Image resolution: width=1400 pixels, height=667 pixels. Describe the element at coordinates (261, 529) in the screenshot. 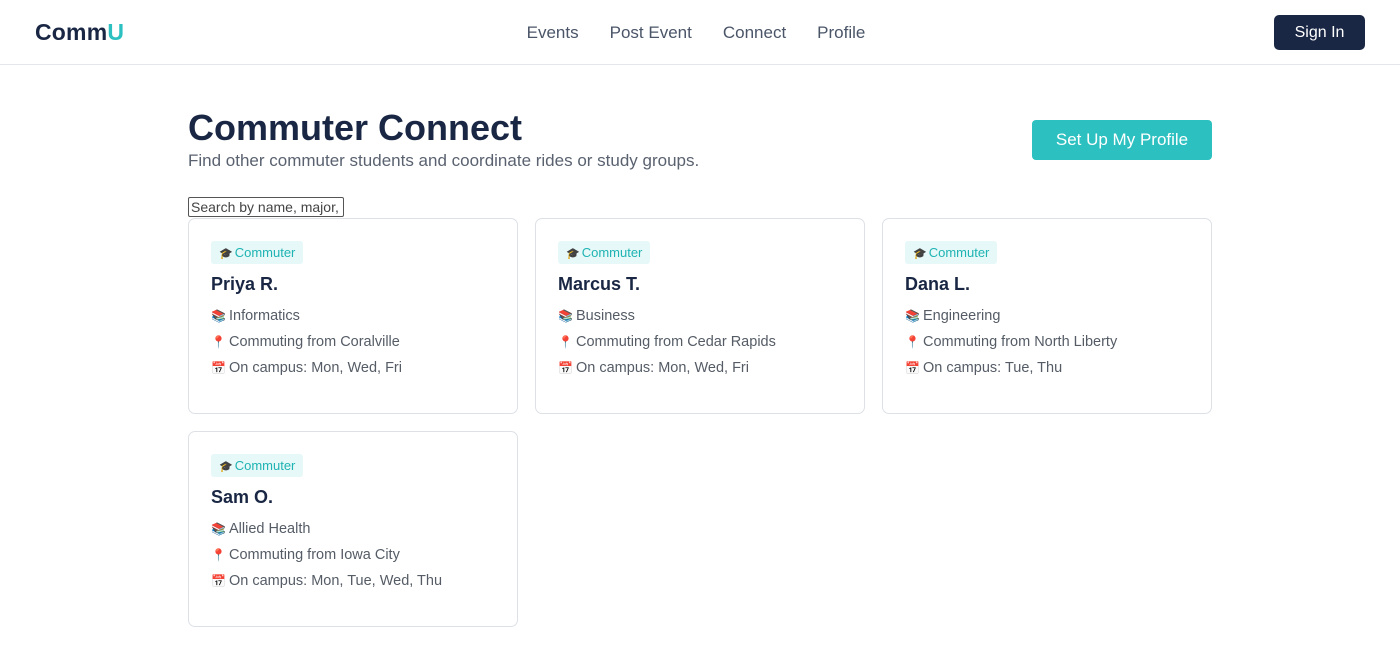

I see `commuter-major: 📚 Allied Health` at that location.